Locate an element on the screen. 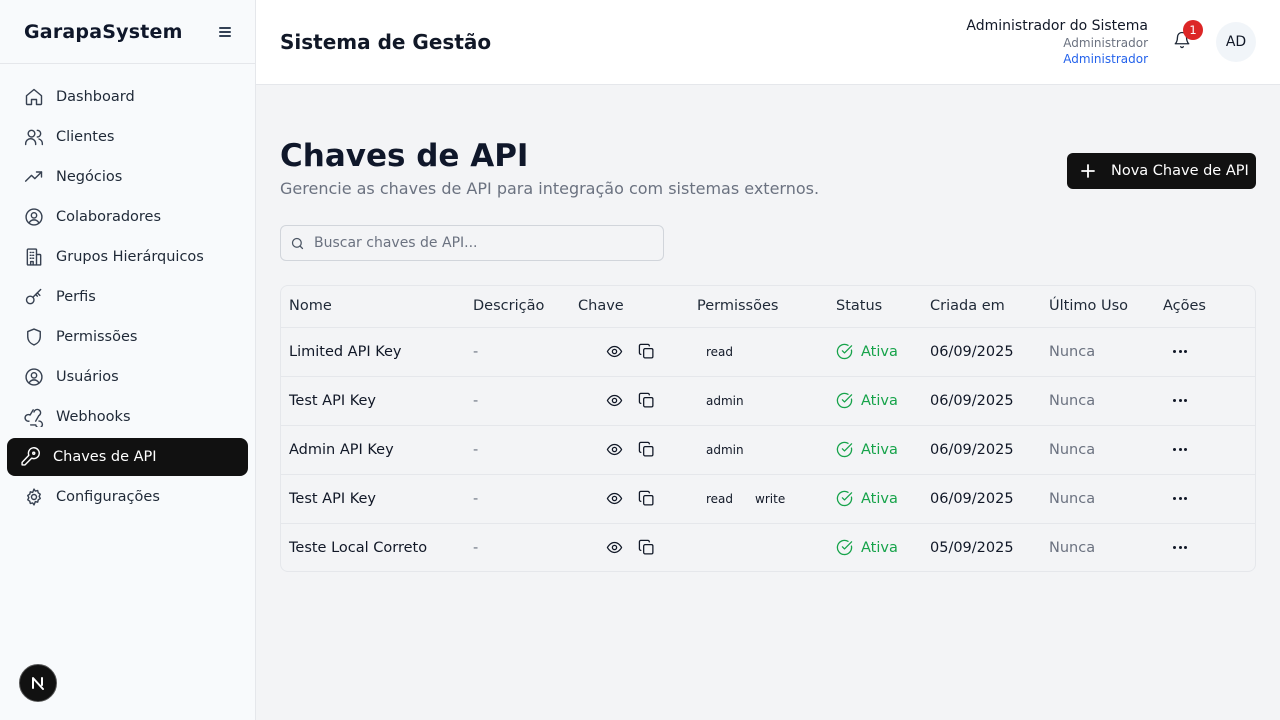 Image resolution: width=1280 pixels, height=720 pixels. new-api-key-label: Nova Chave de API is located at coordinates (1180, 171).